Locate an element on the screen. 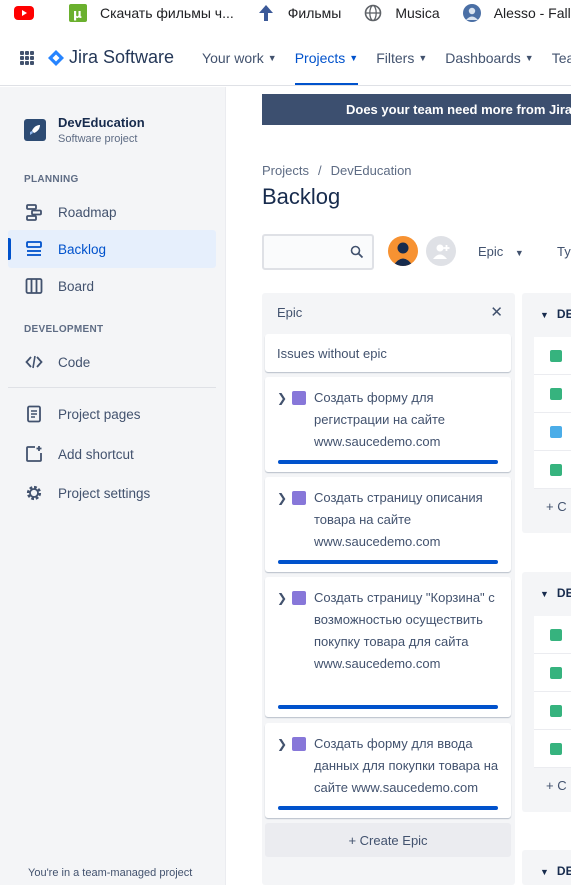 This screenshot has width=571, height=885. bookmark-label: Alesso - Fallin is located at coordinates (532, 13).